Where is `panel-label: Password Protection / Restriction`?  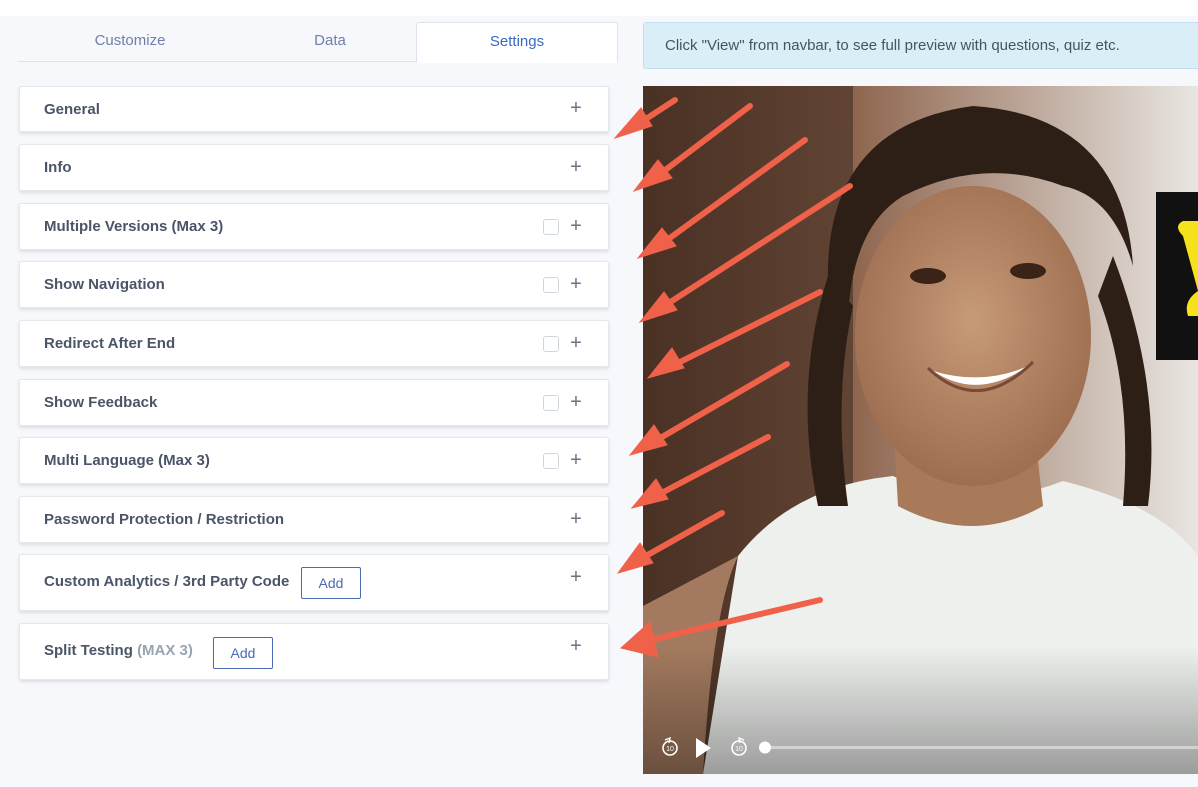
panel-label: Password Protection / Restriction is located at coordinates (164, 519).